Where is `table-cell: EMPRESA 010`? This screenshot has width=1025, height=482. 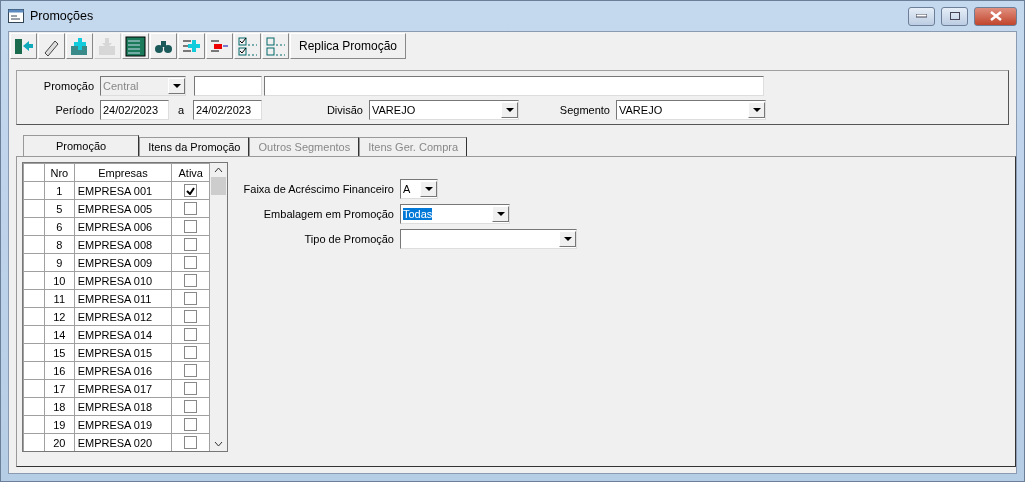
table-cell: EMPRESA 010 is located at coordinates (123, 280).